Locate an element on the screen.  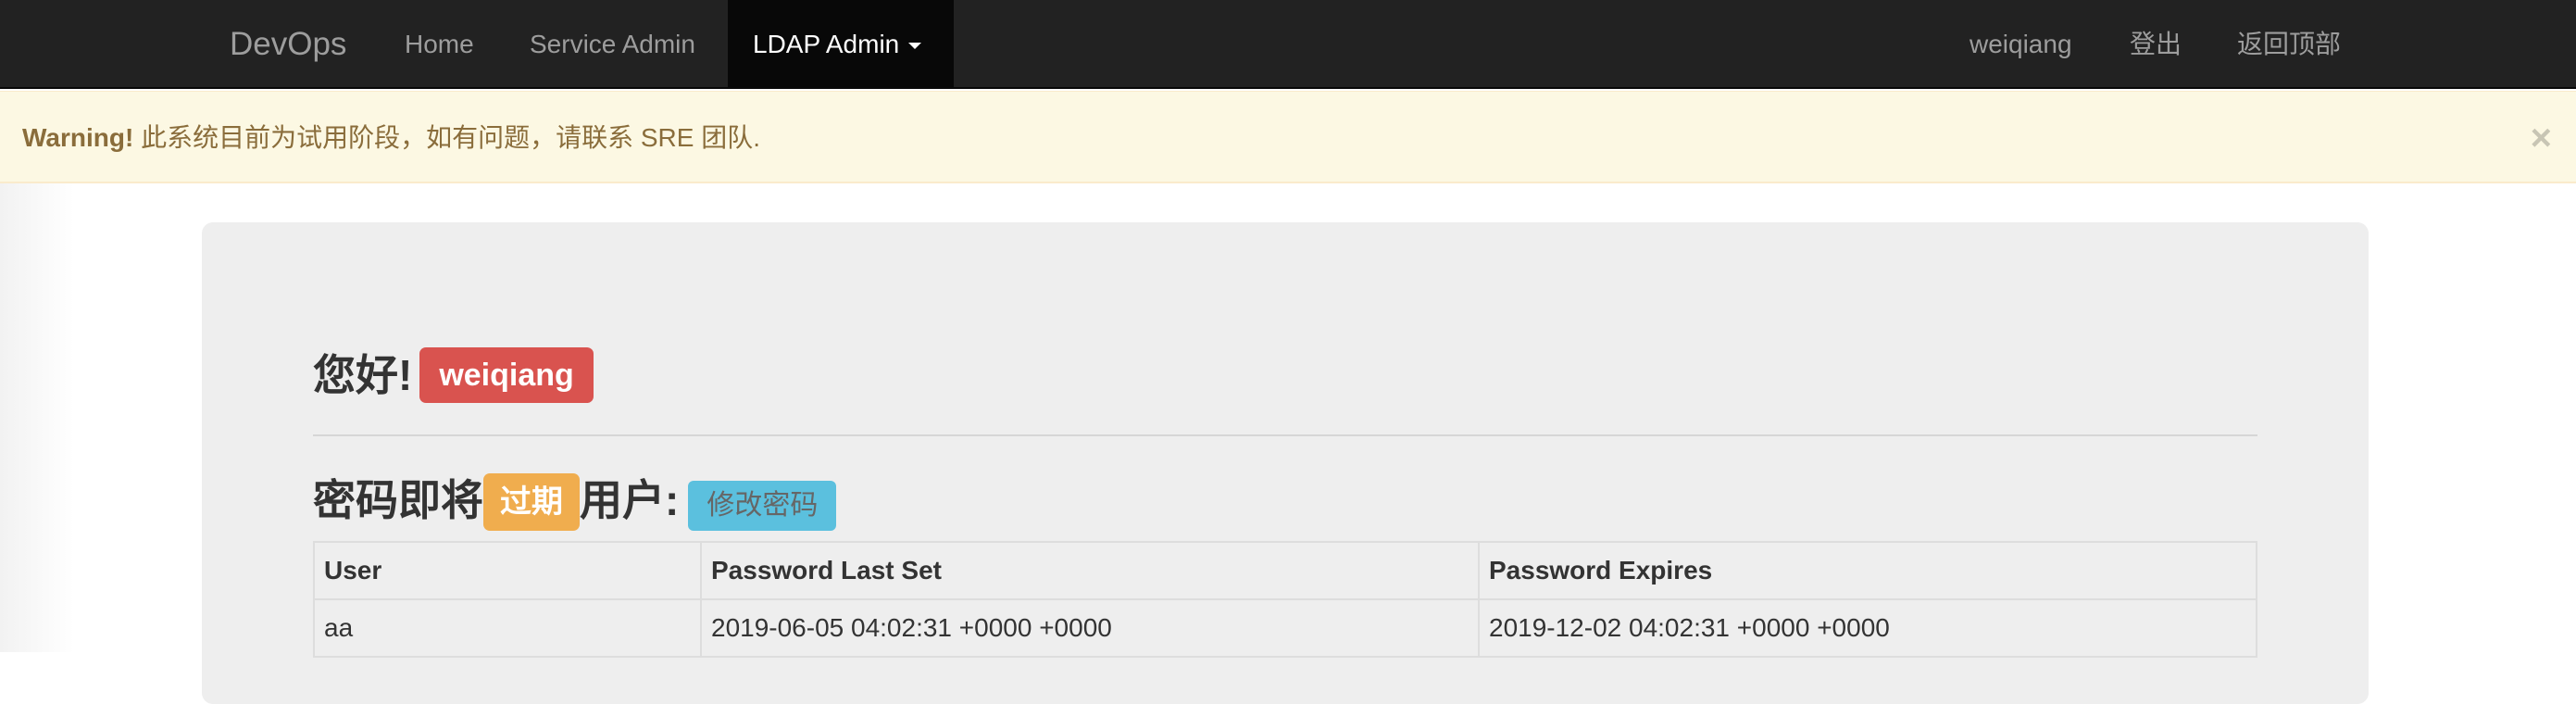
table-header-row: User Password Last Set Password Expires is located at coordinates (1285, 570).